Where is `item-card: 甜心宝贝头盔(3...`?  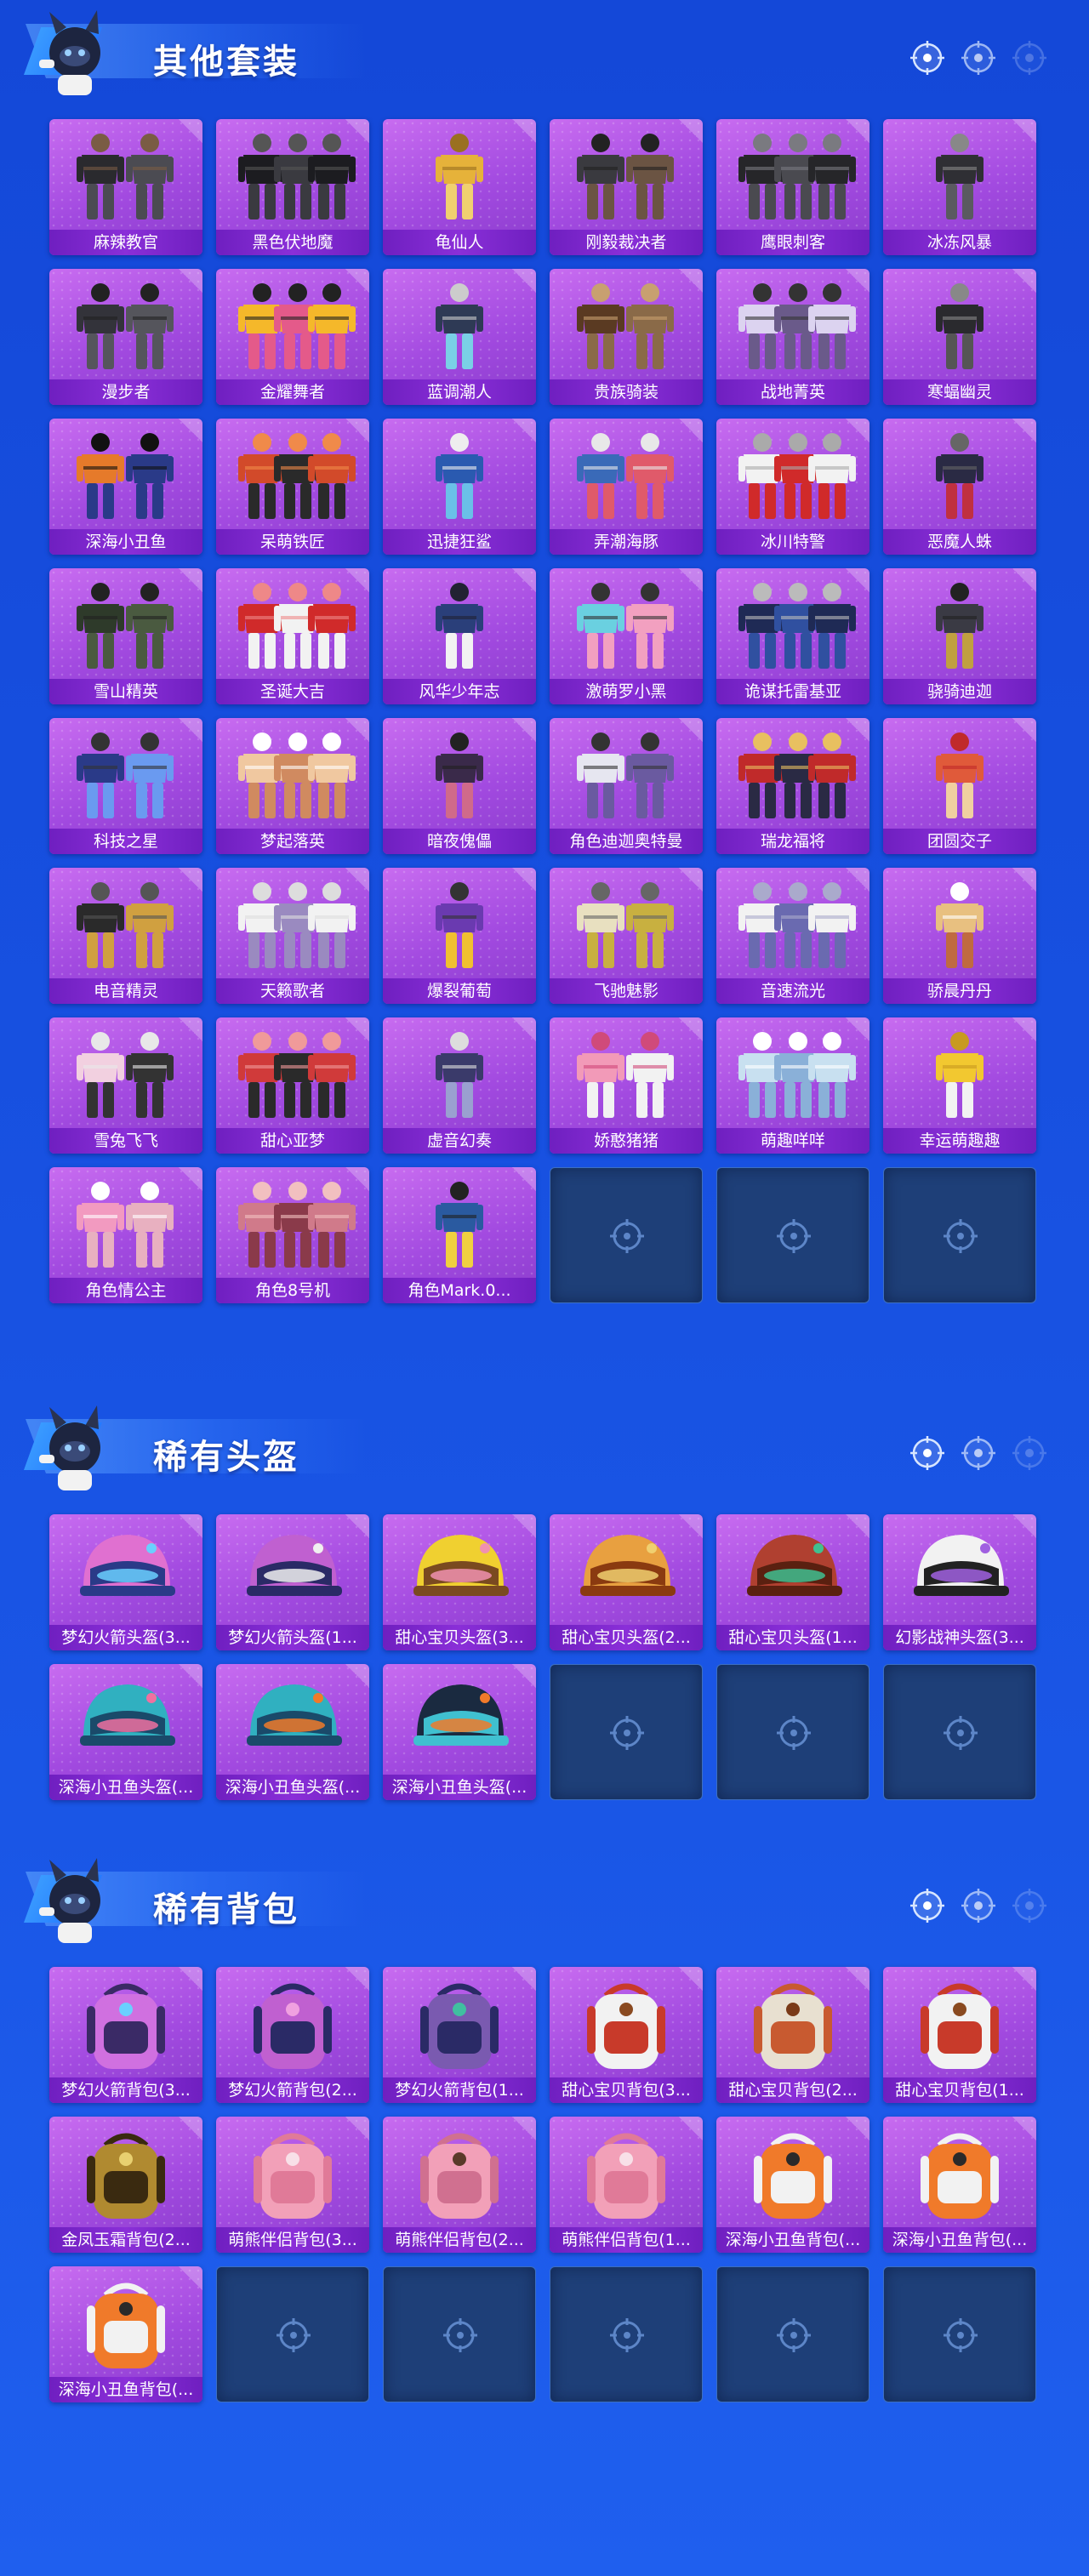 item-card: 甜心宝贝头盔(3... is located at coordinates (460, 1582).